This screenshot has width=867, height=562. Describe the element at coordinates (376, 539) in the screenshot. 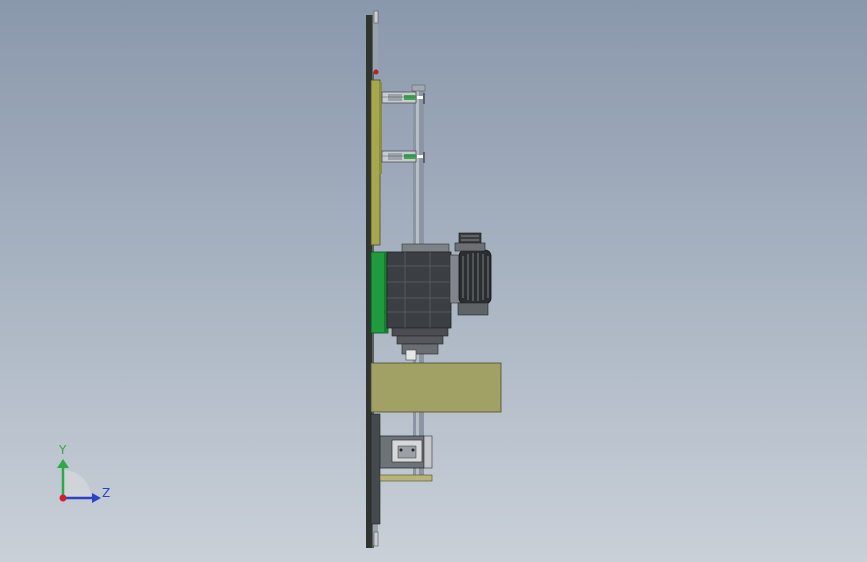

I see `bottom-rod-cap` at that location.